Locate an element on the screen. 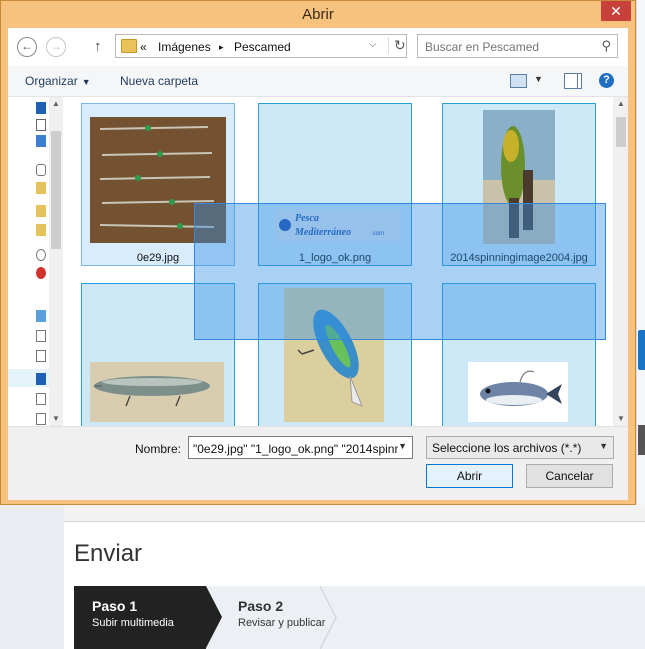 Image resolution: width=645 pixels, height=649 pixels. filename-label: Nombre: is located at coordinates (158, 449).